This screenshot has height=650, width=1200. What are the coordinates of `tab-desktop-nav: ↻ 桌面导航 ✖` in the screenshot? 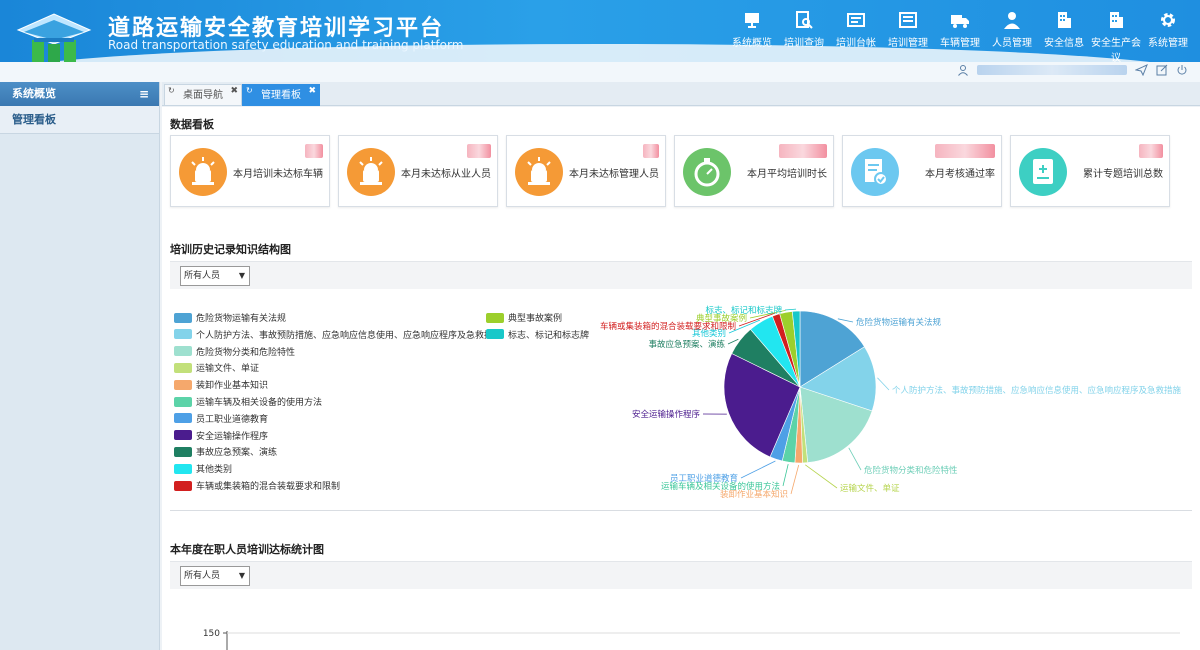 It's located at (203, 95).